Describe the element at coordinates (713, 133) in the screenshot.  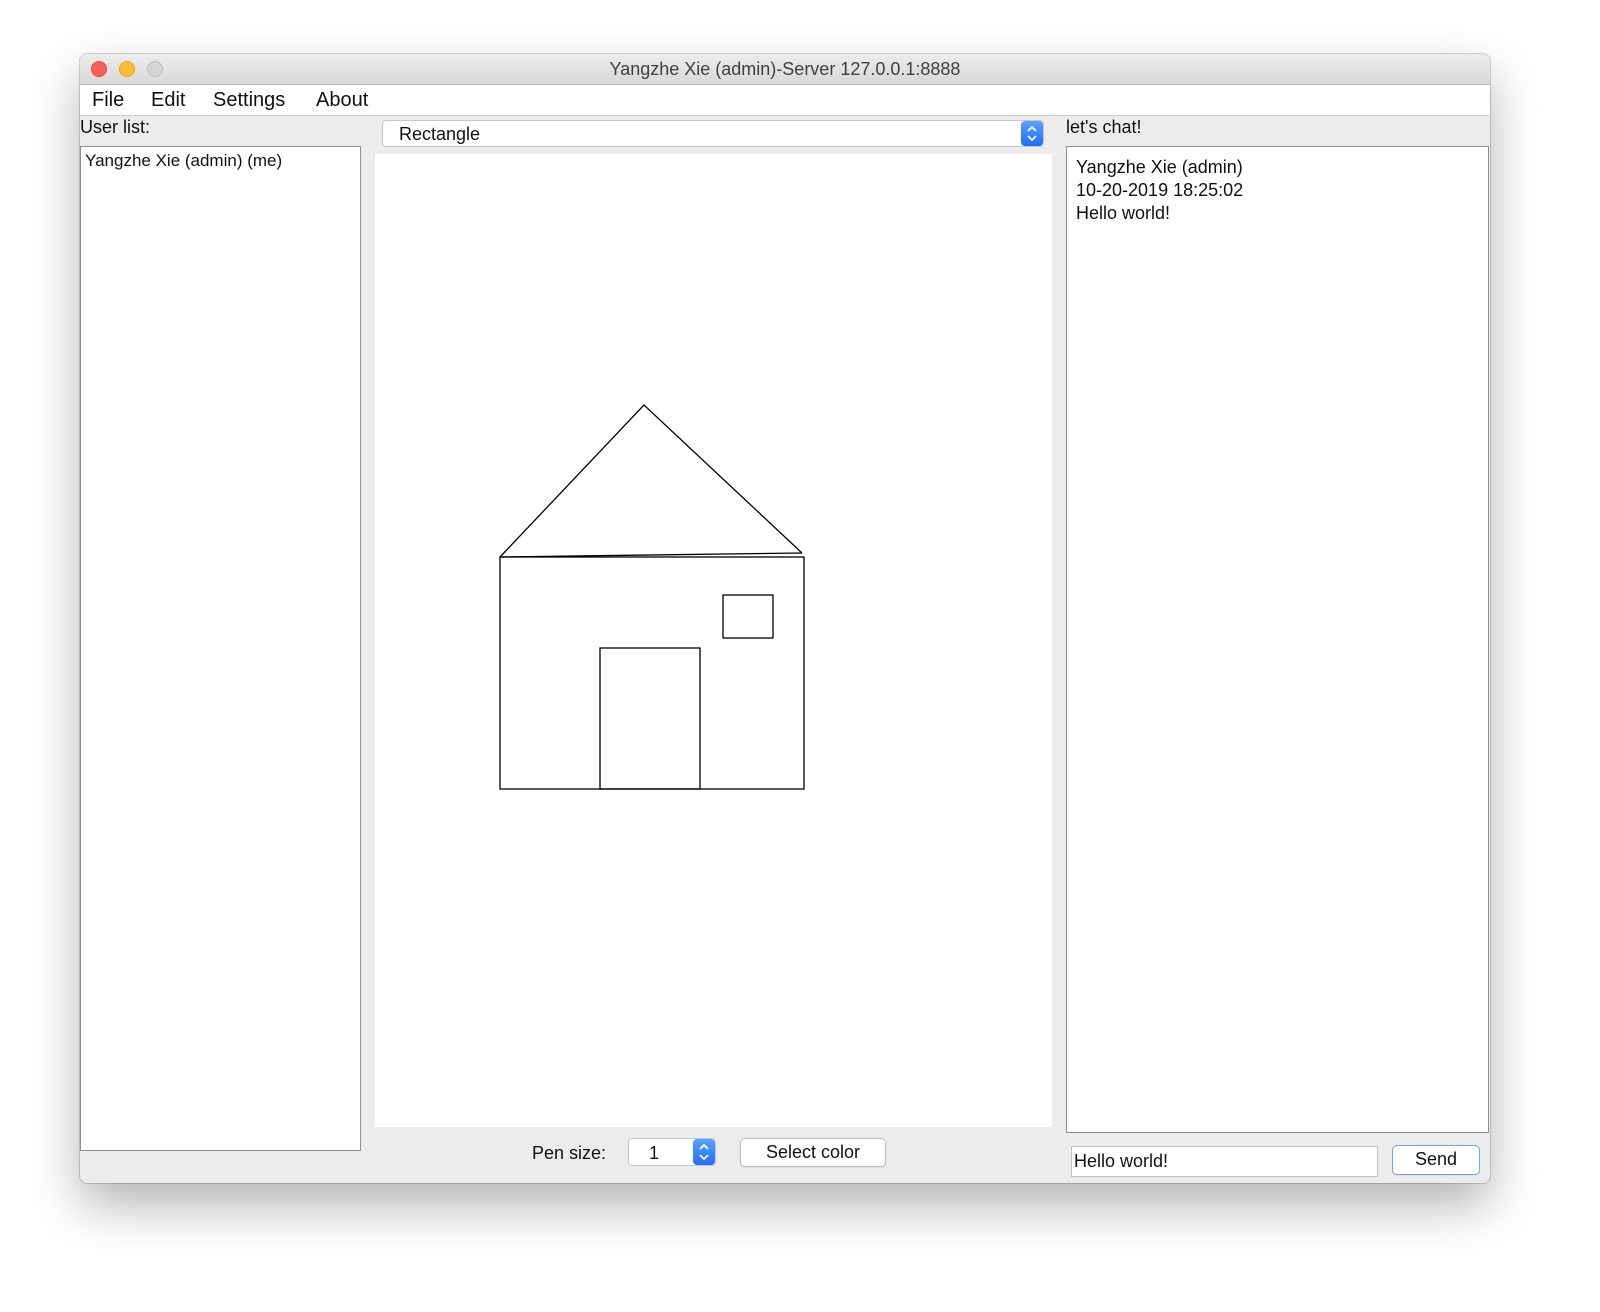
I see `shape-selector: Rectangle` at that location.